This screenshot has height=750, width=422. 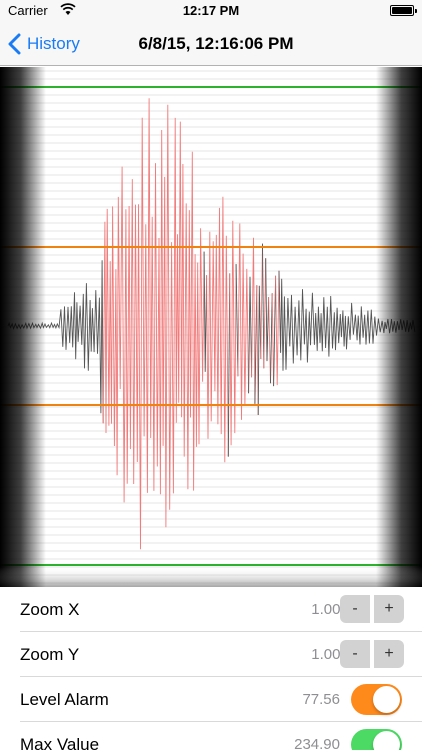 What do you see at coordinates (50, 609) in the screenshot?
I see `zoom-x-label: Zoom X` at bounding box center [50, 609].